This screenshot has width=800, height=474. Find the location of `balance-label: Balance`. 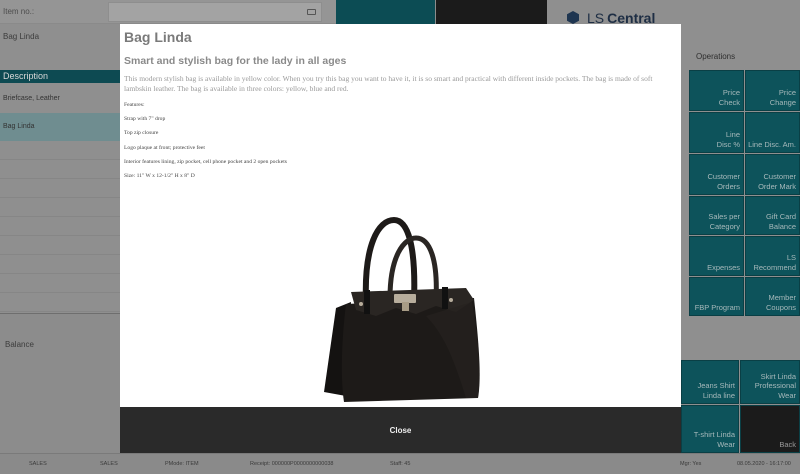

balance-label: Balance is located at coordinates (19, 344).